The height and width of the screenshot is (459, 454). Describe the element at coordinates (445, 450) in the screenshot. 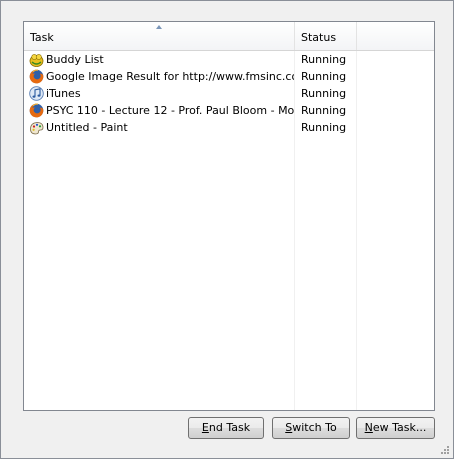

I see `resize-grip-icon` at that location.